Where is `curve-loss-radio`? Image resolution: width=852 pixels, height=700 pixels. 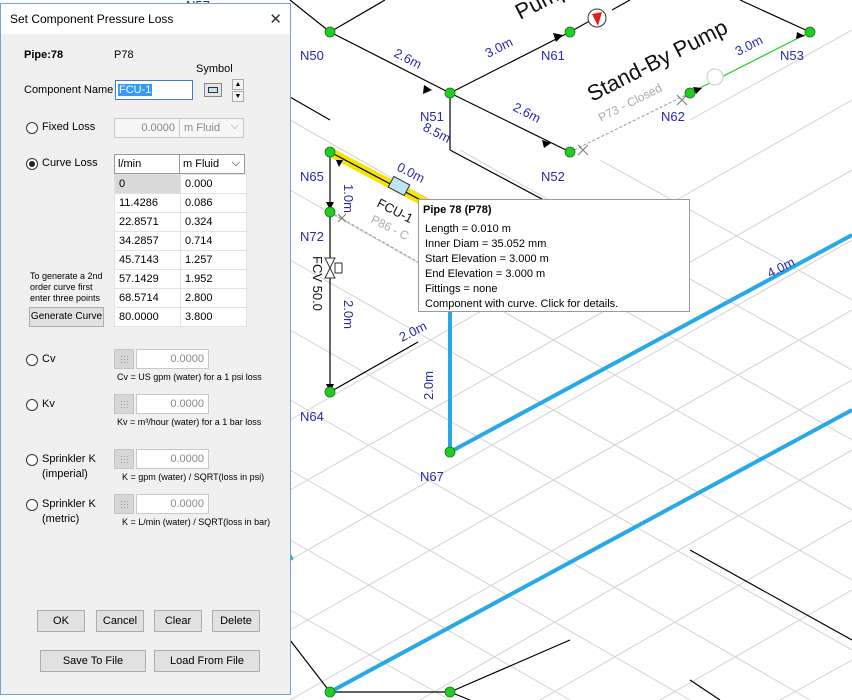 curve-loss-radio is located at coordinates (32, 164).